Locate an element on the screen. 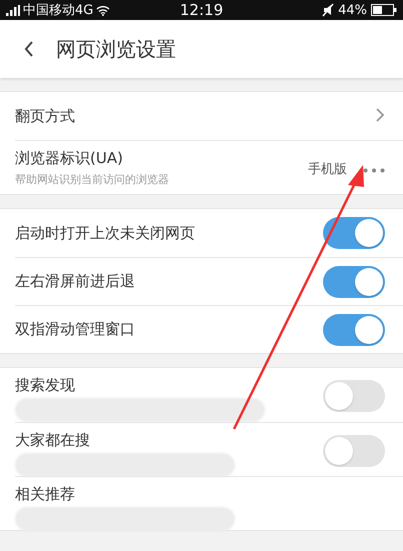 This screenshot has height=551, width=403. setting-title: 左右滑屏前进后退 is located at coordinates (75, 281).